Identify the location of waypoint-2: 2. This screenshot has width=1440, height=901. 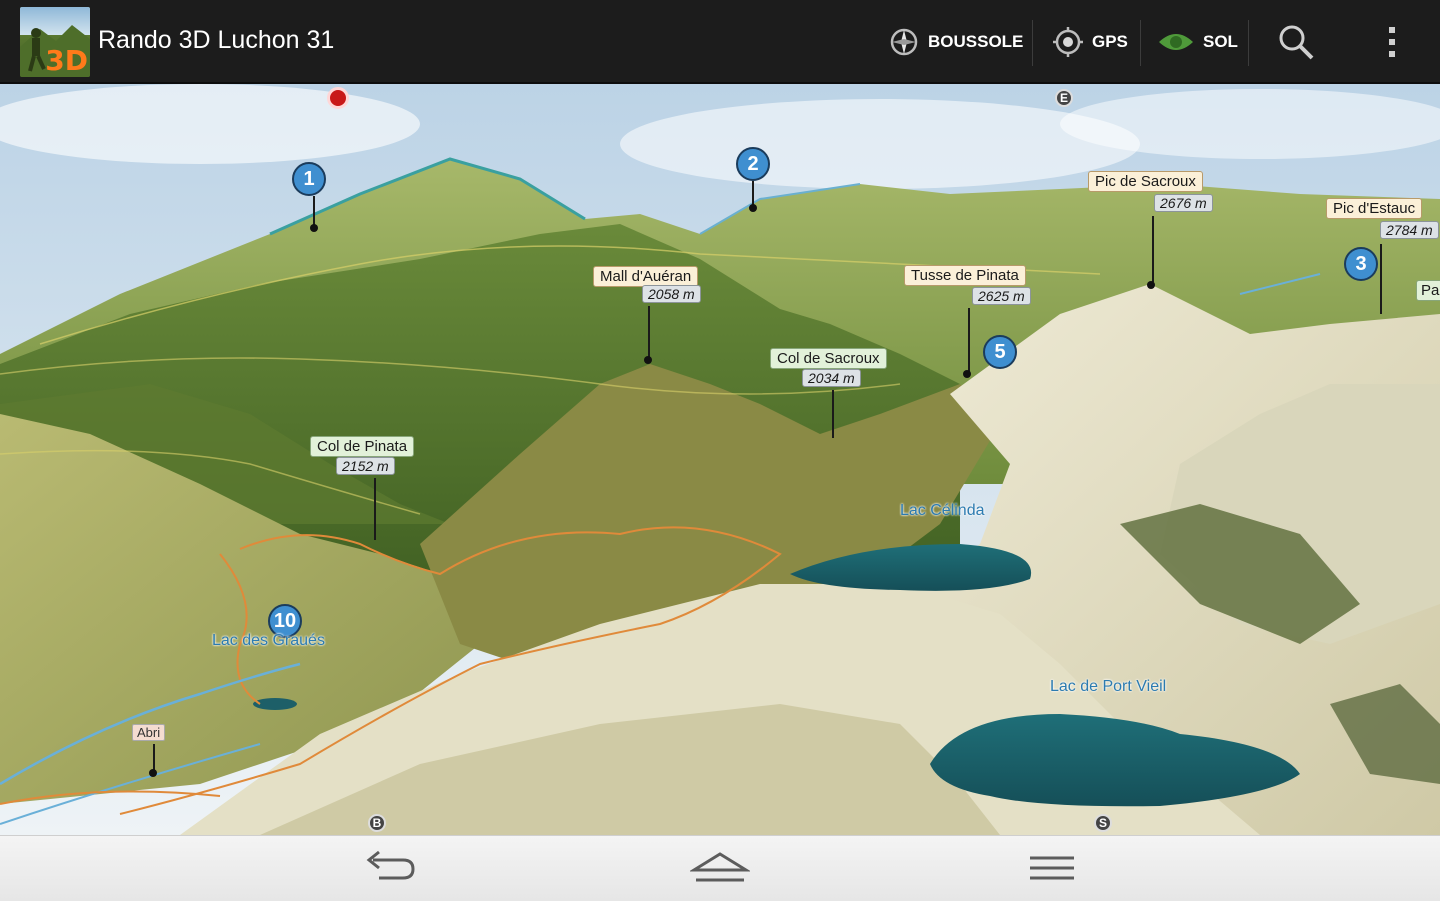
(753, 164).